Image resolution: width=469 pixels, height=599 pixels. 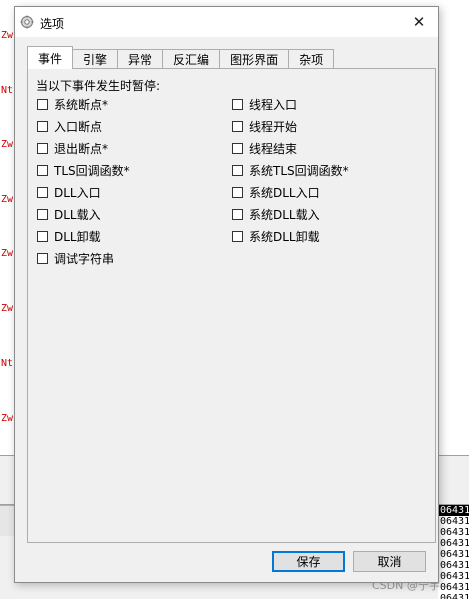 I want to click on checkbox-dll-entry: DLL入口, so click(x=69, y=192).